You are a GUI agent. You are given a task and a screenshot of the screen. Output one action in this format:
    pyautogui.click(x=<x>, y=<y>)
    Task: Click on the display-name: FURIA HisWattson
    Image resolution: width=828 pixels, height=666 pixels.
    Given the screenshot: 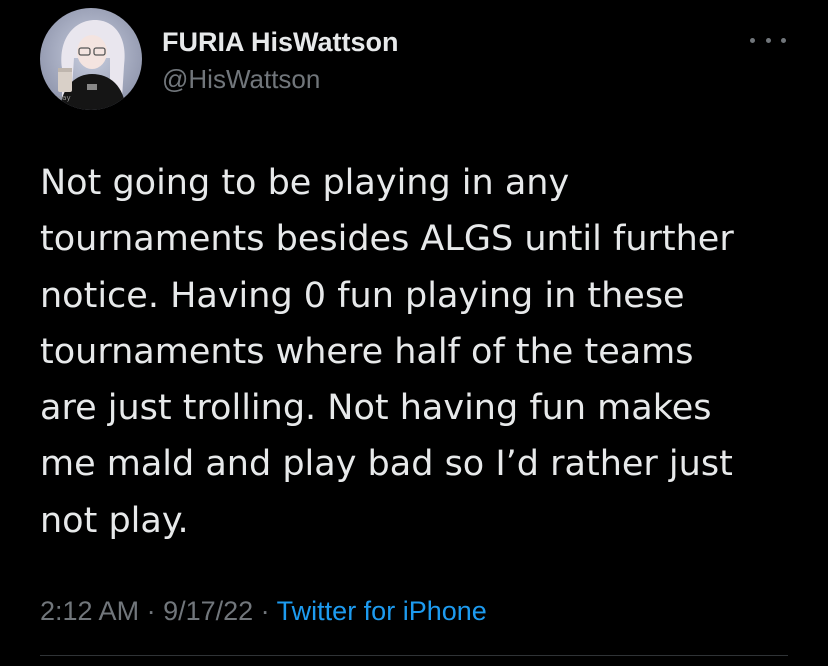 What is the action you would take?
    pyautogui.click(x=280, y=42)
    